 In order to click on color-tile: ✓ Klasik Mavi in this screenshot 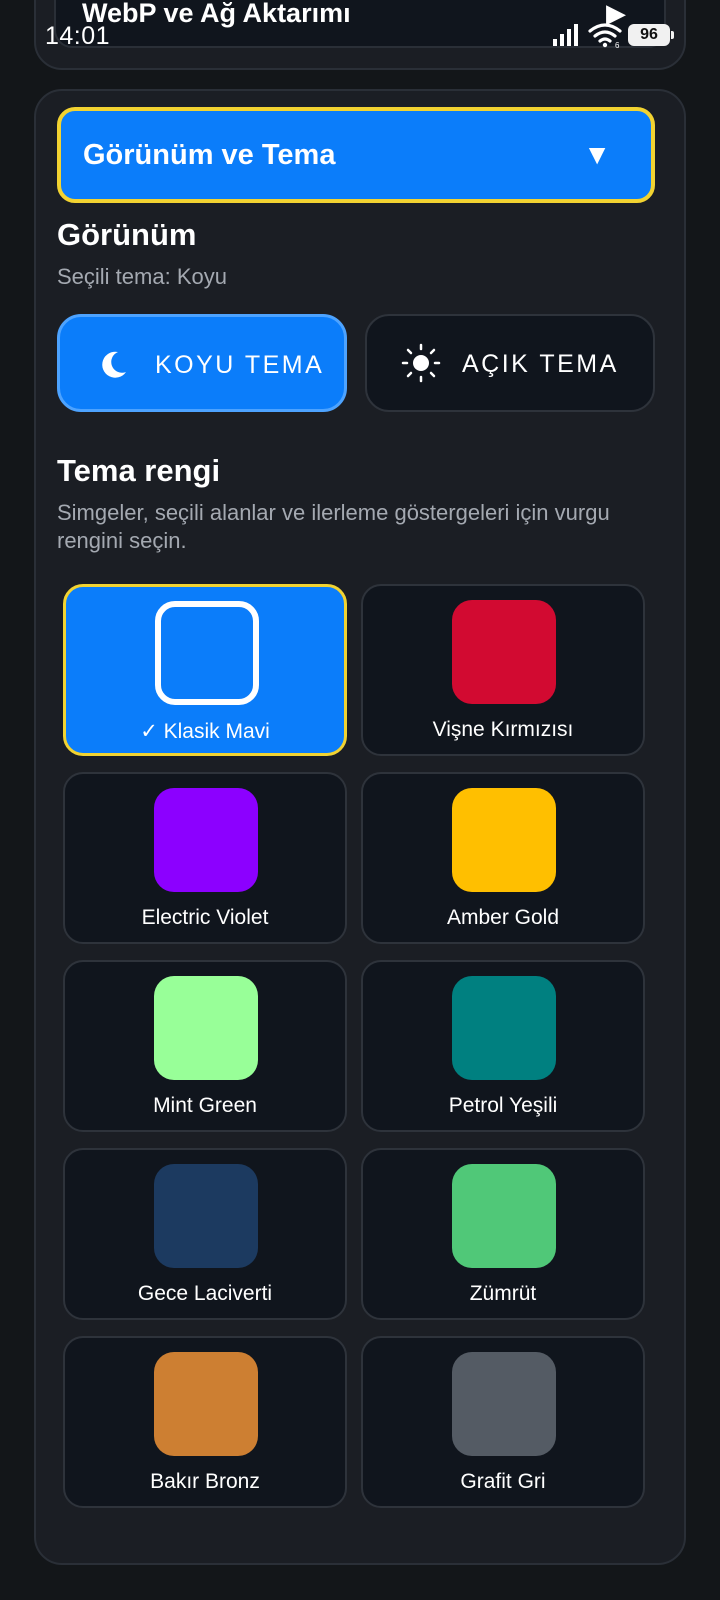, I will do `click(205, 670)`.